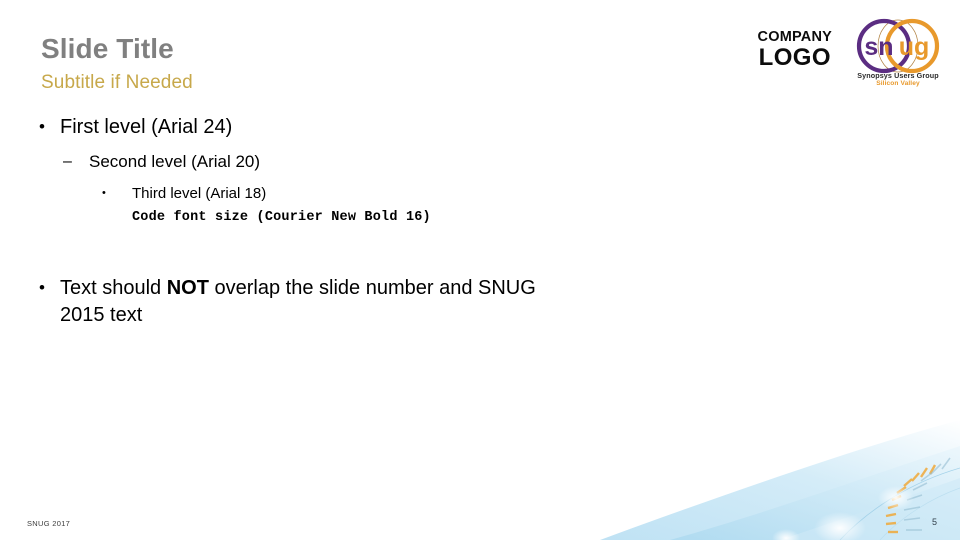  Describe the element at coordinates (175, 161) in the screenshot. I see `bullet-level2-text: Second level (Arial 20)` at that location.